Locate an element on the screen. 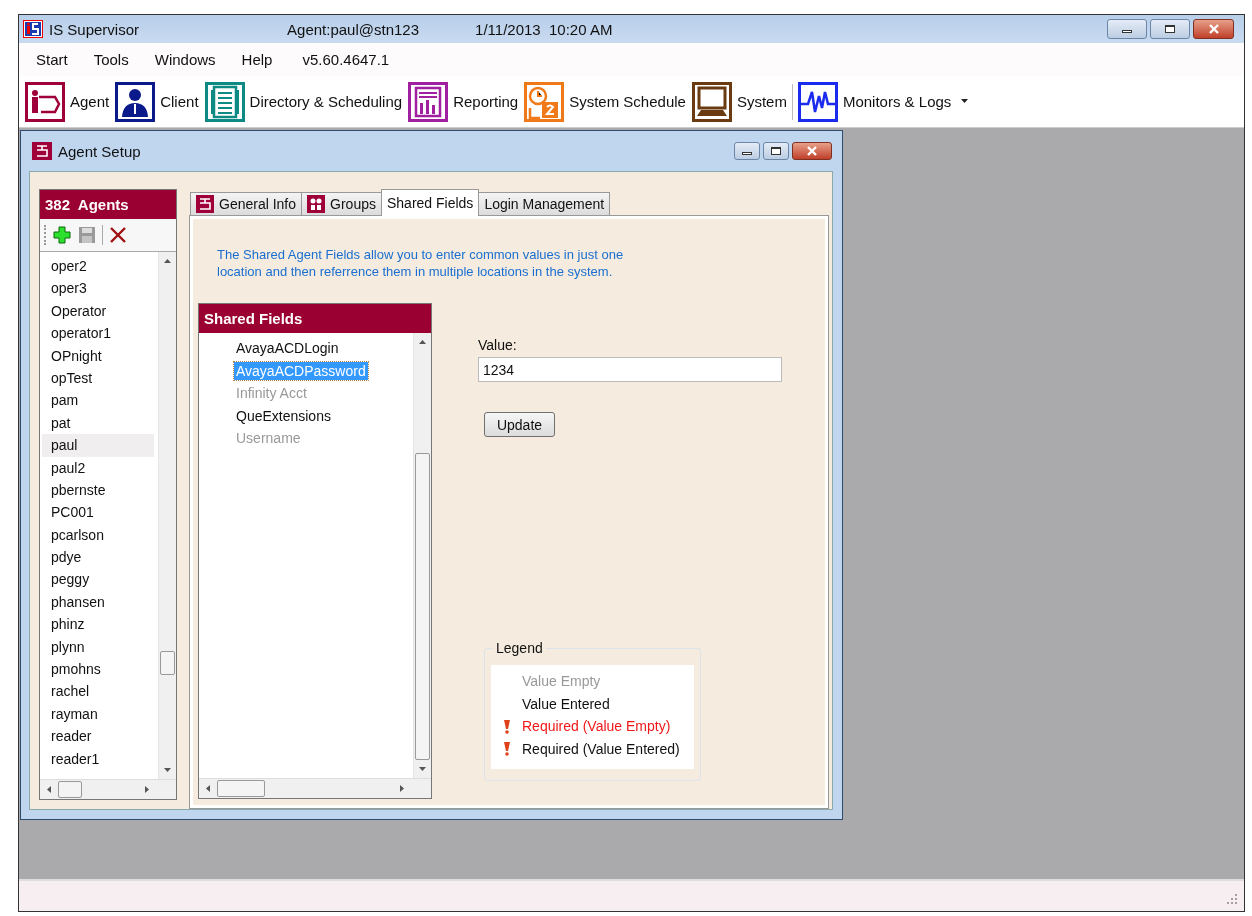 The image size is (1252, 916). agent-list-item: phansen is located at coordinates (98, 602).